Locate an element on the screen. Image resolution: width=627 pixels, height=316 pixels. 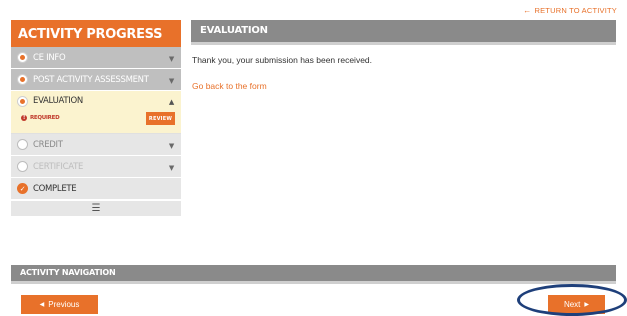
return-to-activity-link: ← RETURN TO ACTIVITY is located at coordinates (570, 10).